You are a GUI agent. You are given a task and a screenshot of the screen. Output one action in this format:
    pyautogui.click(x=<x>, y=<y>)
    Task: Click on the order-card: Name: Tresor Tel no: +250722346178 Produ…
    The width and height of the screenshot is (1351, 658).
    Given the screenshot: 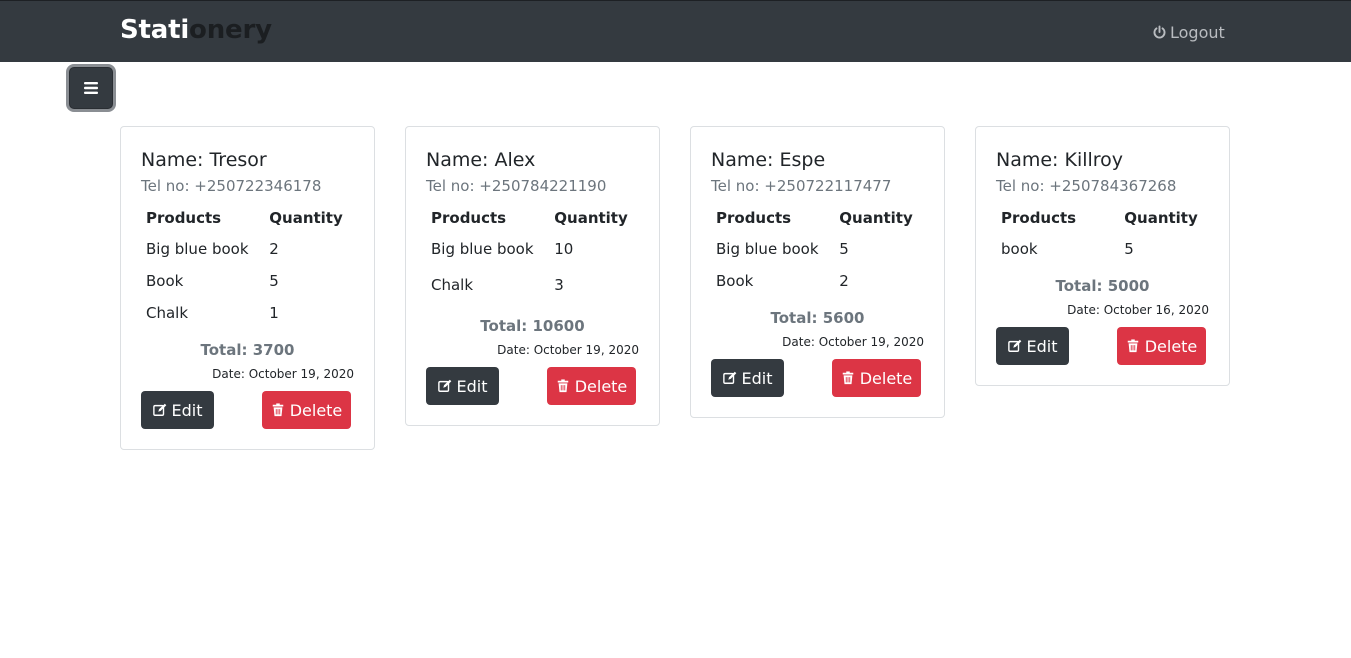 What is the action you would take?
    pyautogui.click(x=247, y=288)
    